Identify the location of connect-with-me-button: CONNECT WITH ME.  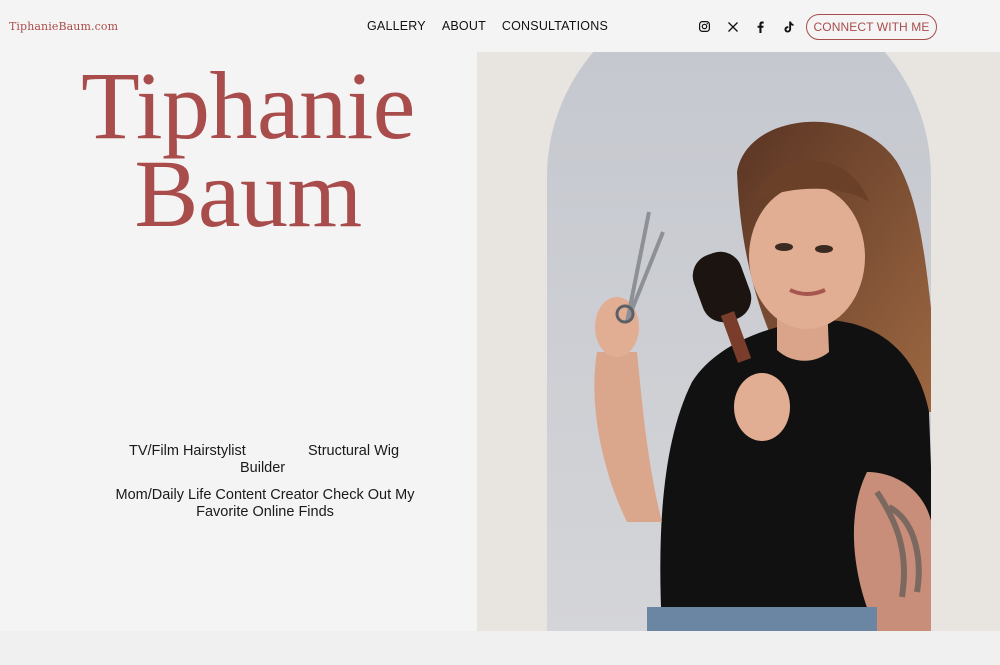
(871, 27).